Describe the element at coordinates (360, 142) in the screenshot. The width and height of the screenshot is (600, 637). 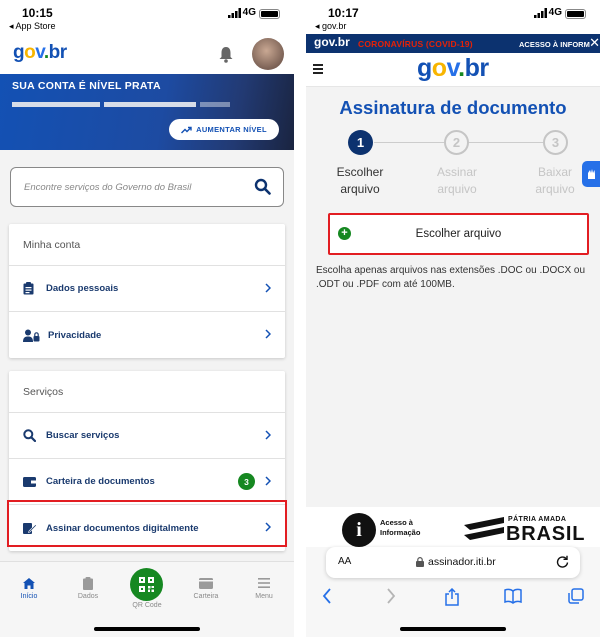
I see `step-1-indicator: 1` at that location.